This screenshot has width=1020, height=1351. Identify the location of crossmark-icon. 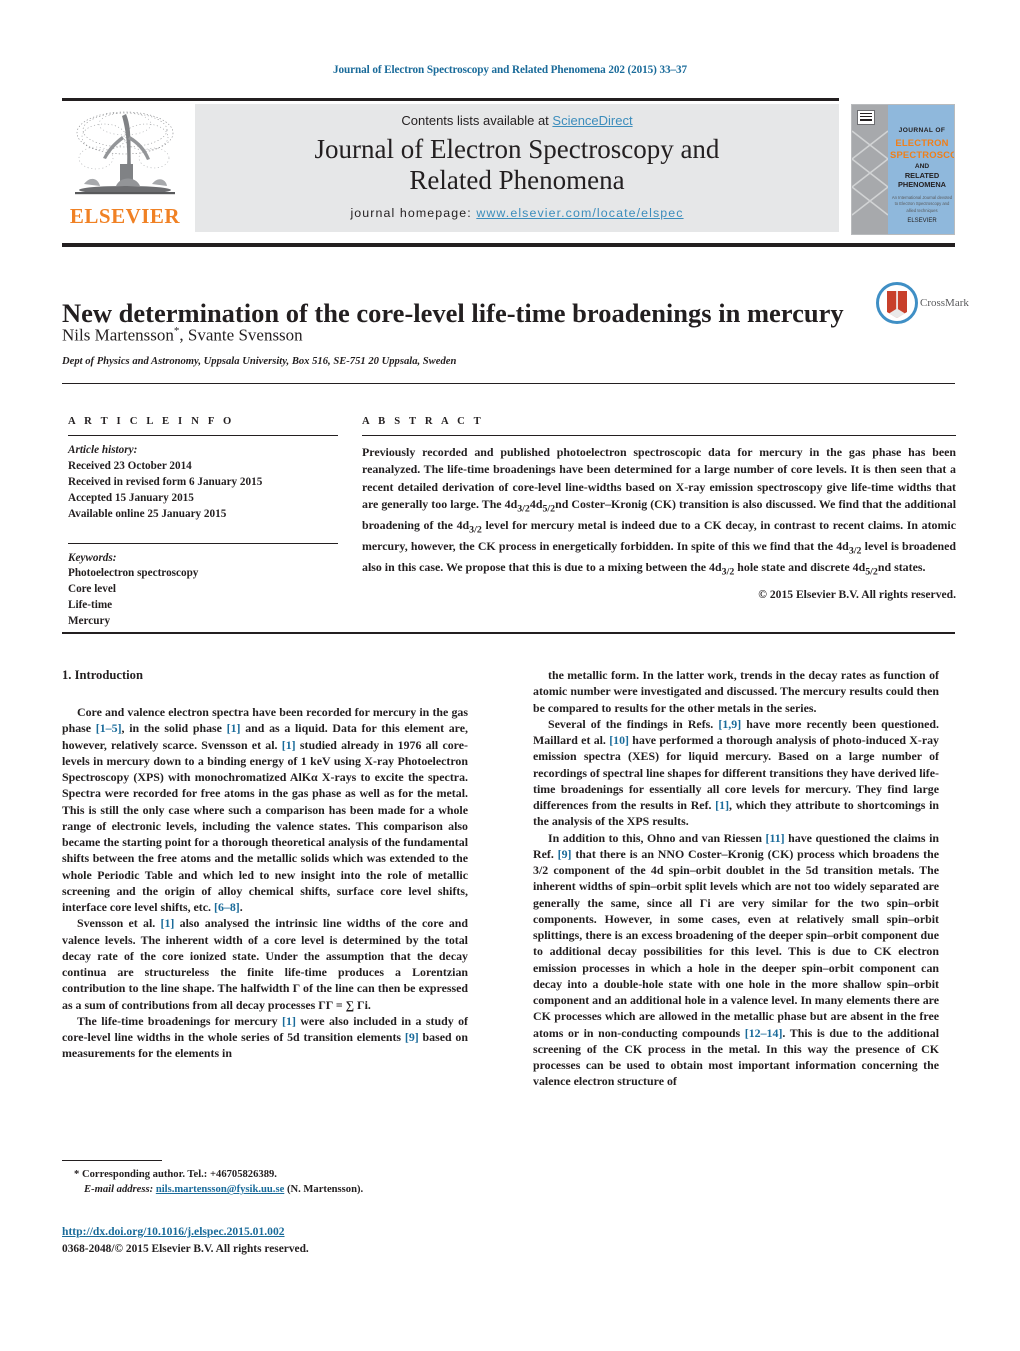
(897, 303).